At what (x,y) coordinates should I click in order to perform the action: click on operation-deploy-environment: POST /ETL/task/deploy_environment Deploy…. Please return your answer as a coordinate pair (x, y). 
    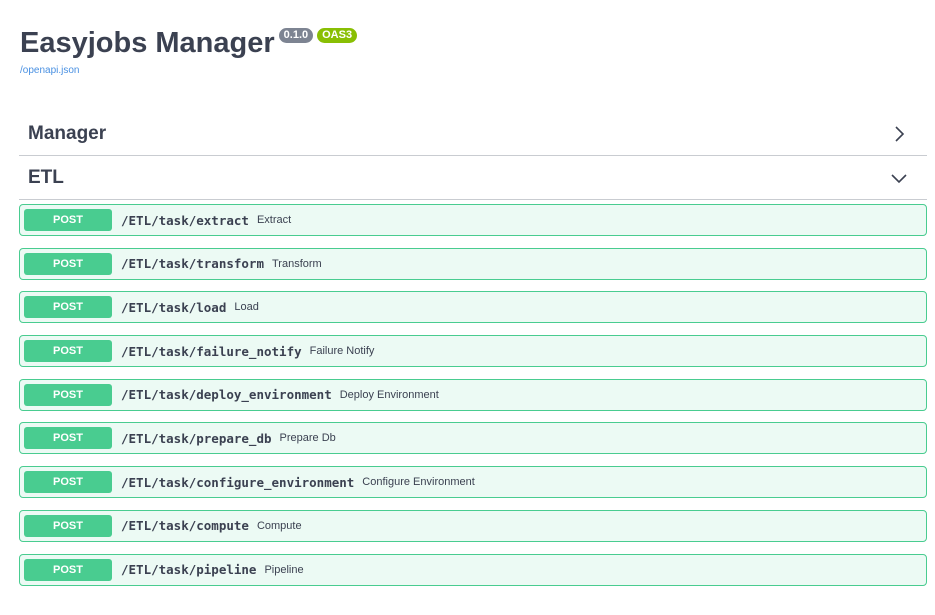
    Looking at the image, I should click on (473, 394).